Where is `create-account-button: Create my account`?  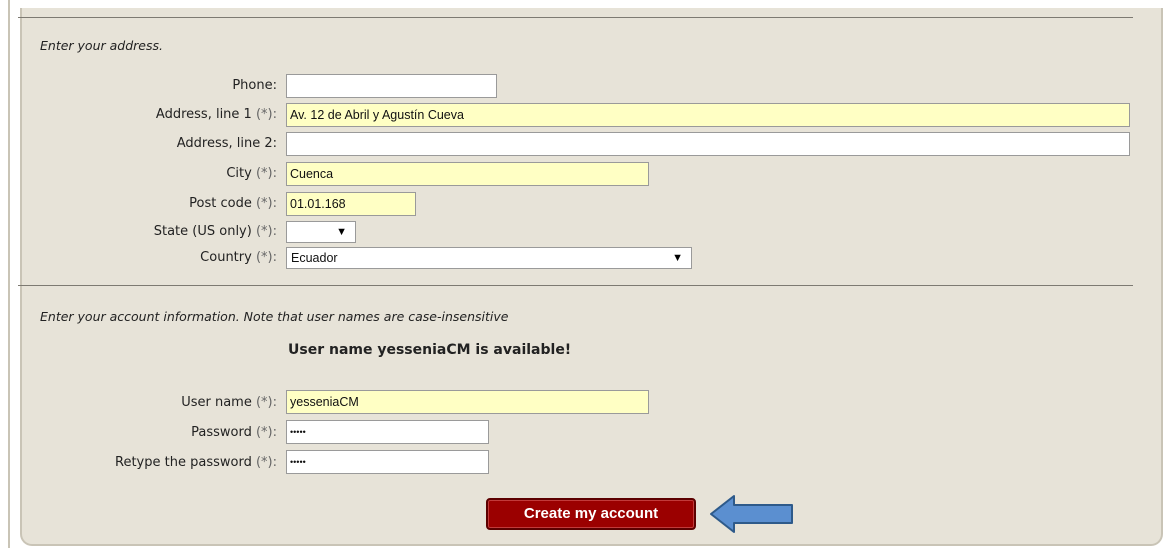 create-account-button: Create my account is located at coordinates (591, 514).